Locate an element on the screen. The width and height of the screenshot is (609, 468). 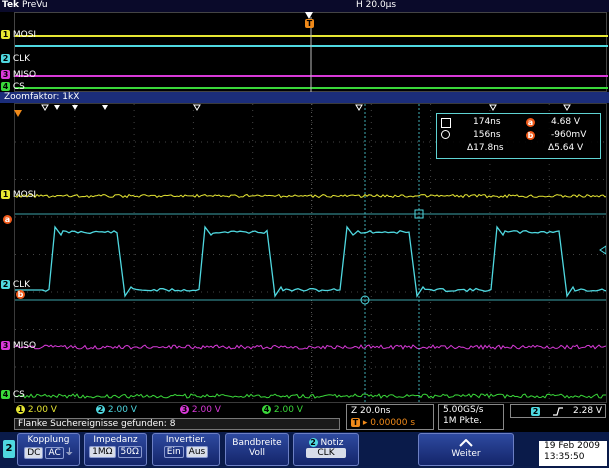
ch1-scale: 1 2.00 V is located at coordinates (36, 410).